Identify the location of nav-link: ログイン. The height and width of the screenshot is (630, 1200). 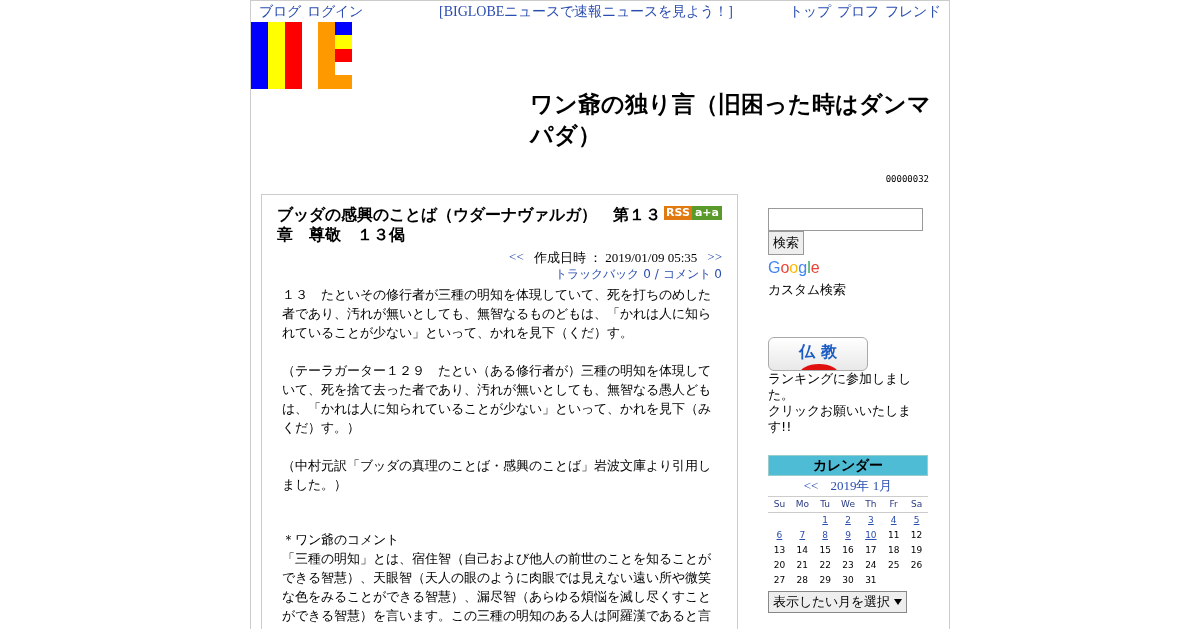
(335, 11).